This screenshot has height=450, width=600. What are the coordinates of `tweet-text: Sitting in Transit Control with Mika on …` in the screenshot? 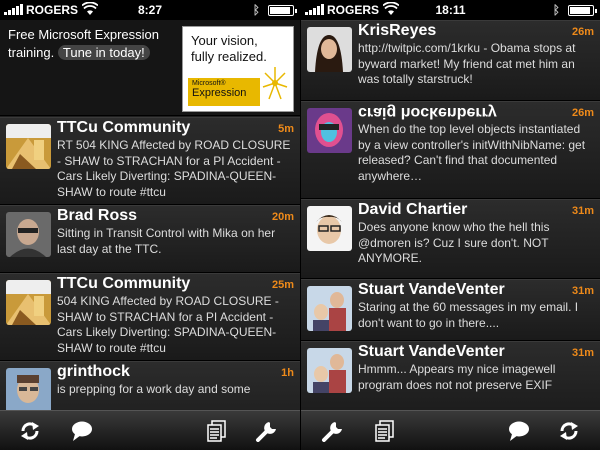 It's located at (166, 241).